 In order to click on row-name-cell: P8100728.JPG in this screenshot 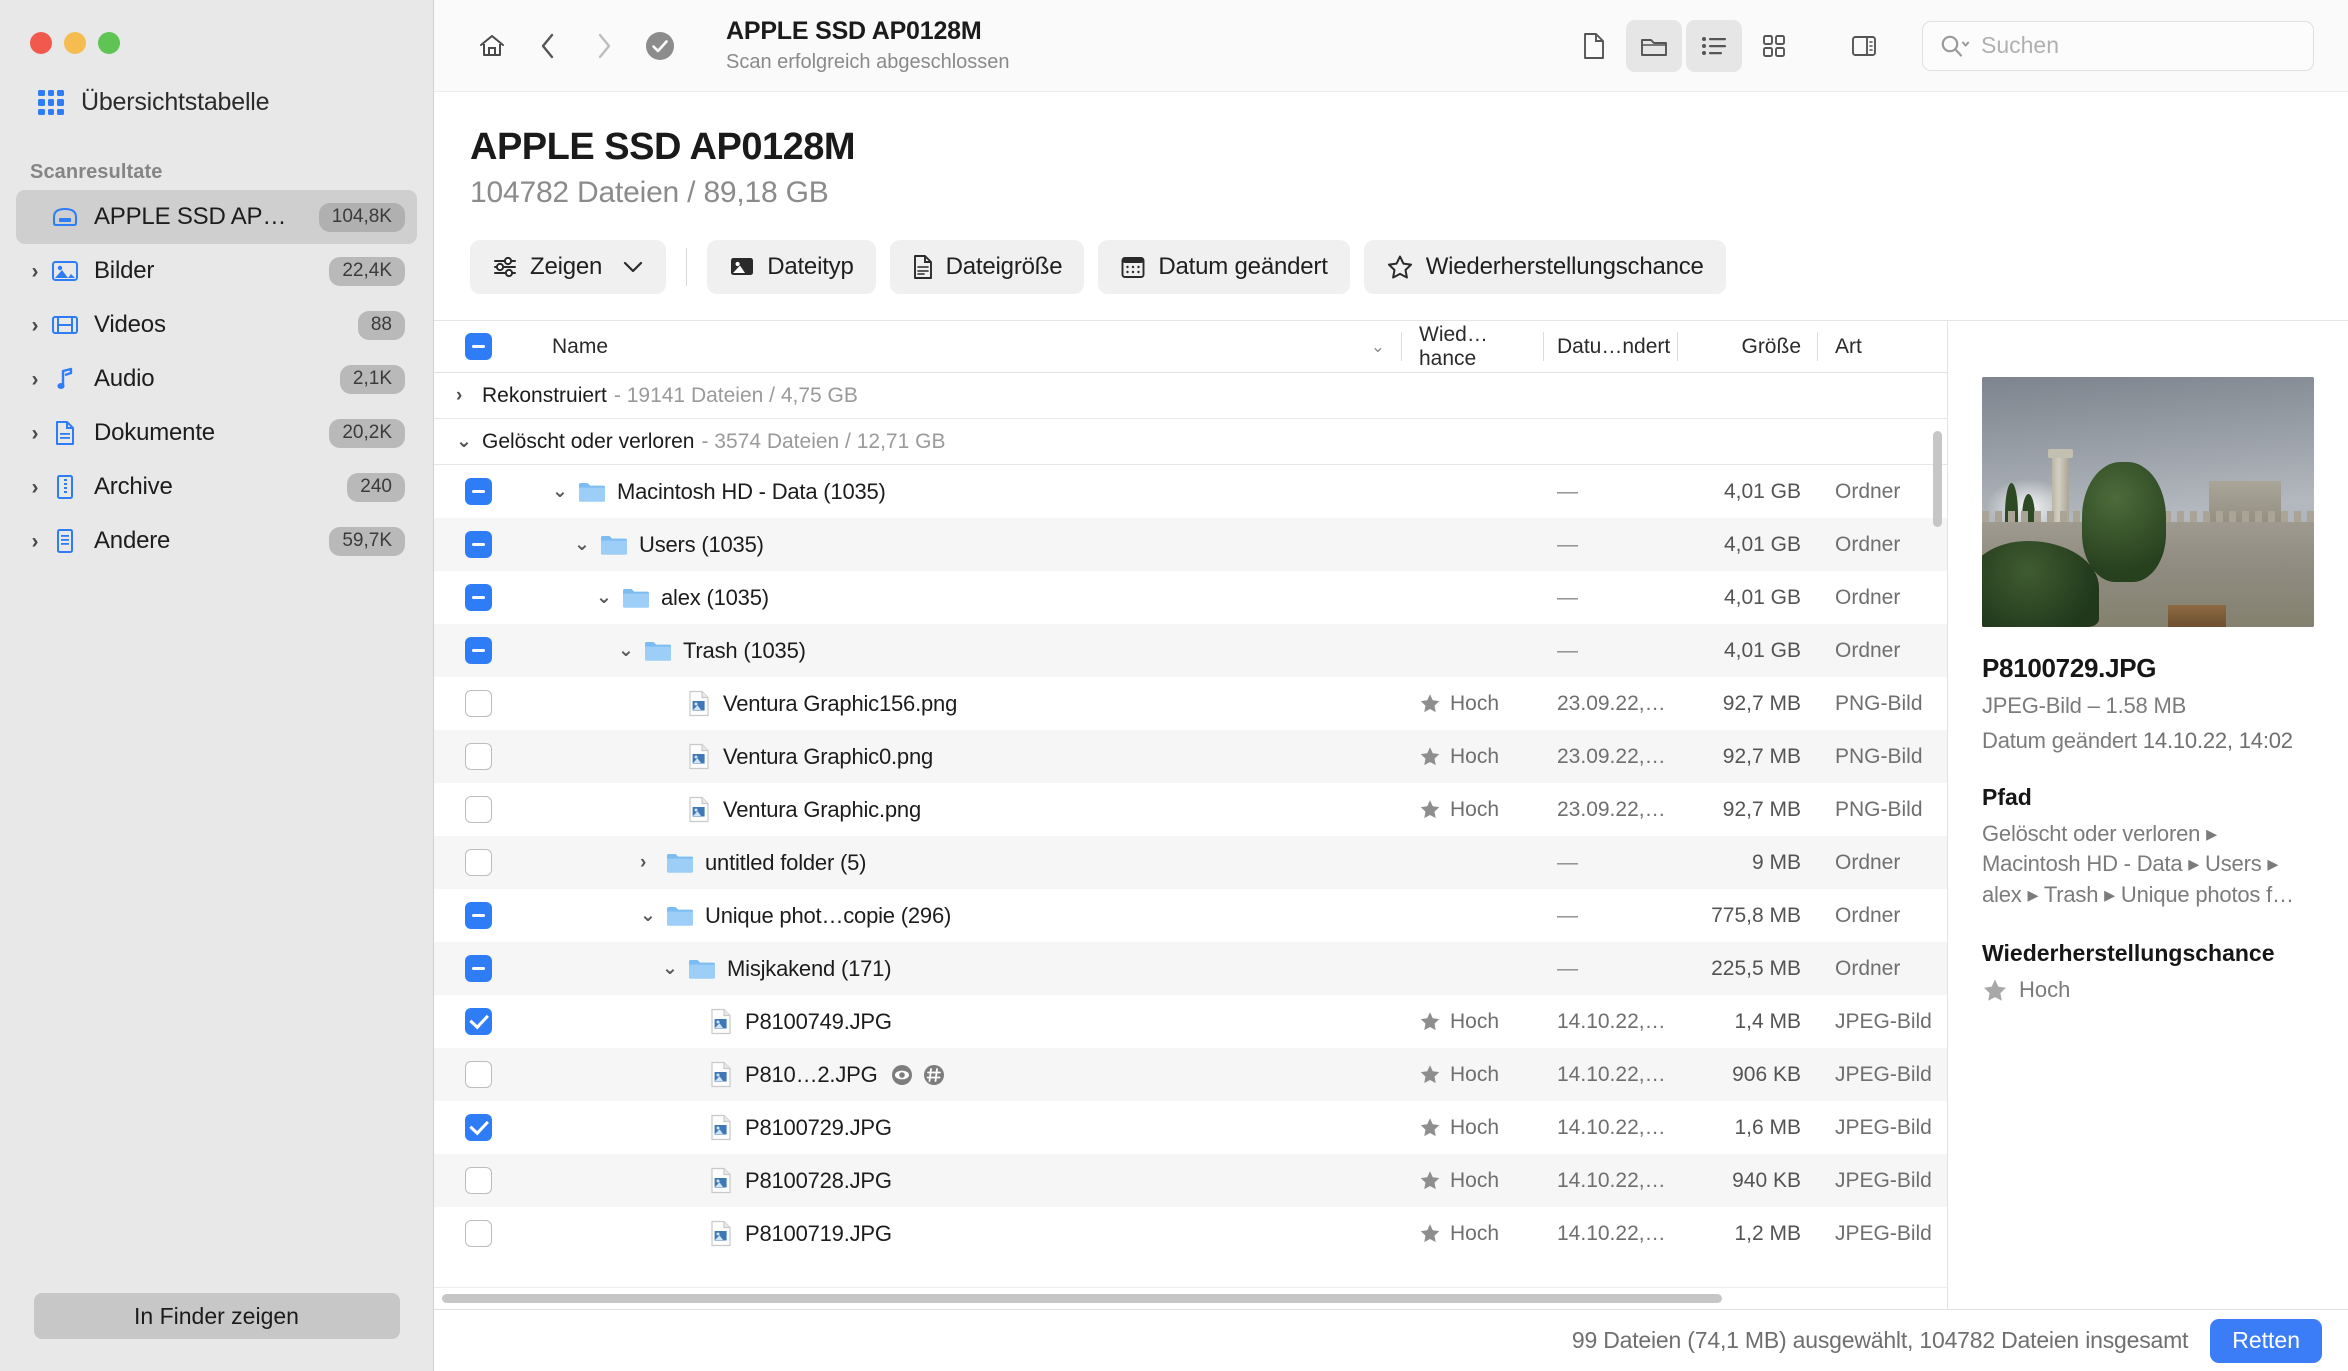, I will do `click(961, 1180)`.